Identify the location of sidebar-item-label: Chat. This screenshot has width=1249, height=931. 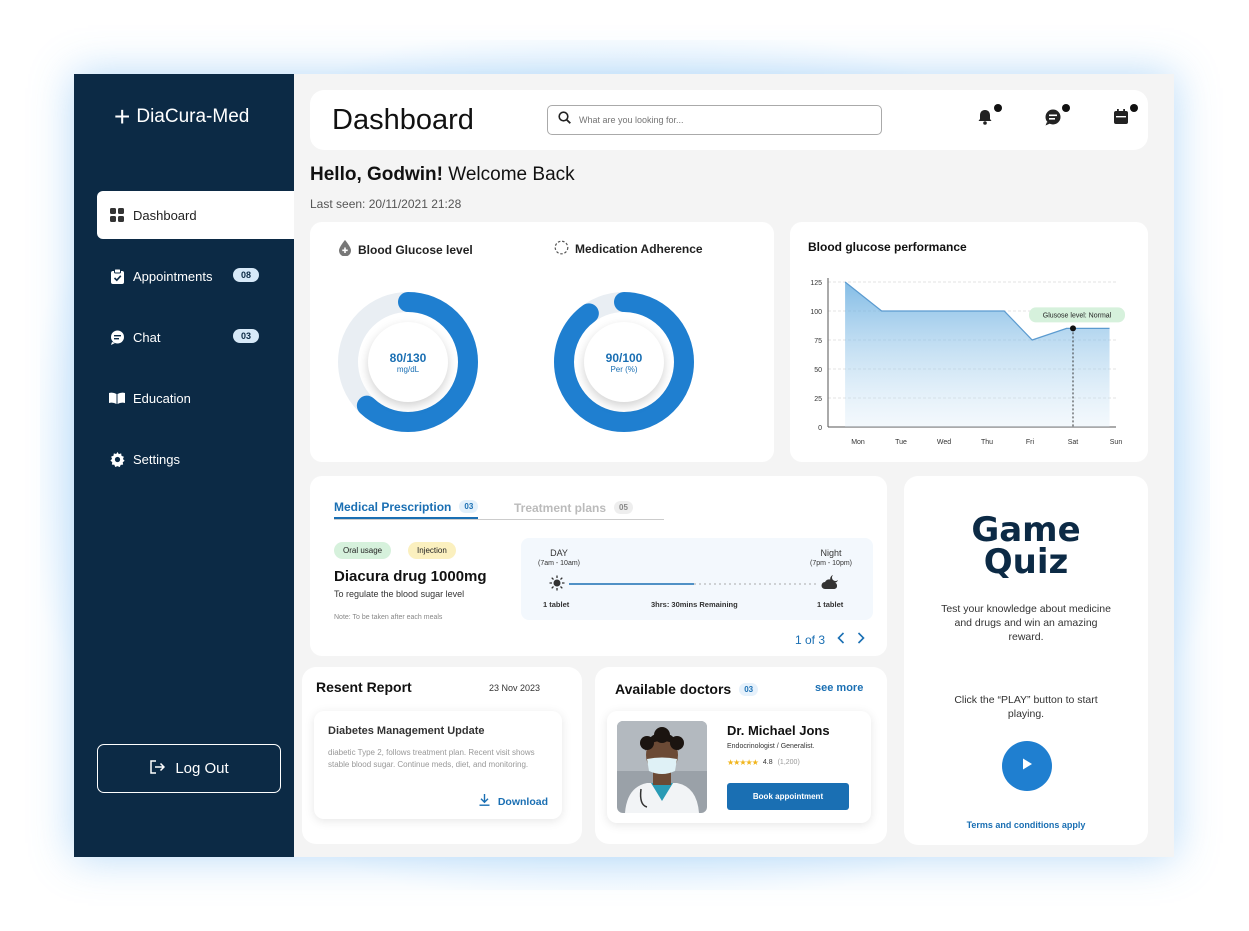
(147, 337).